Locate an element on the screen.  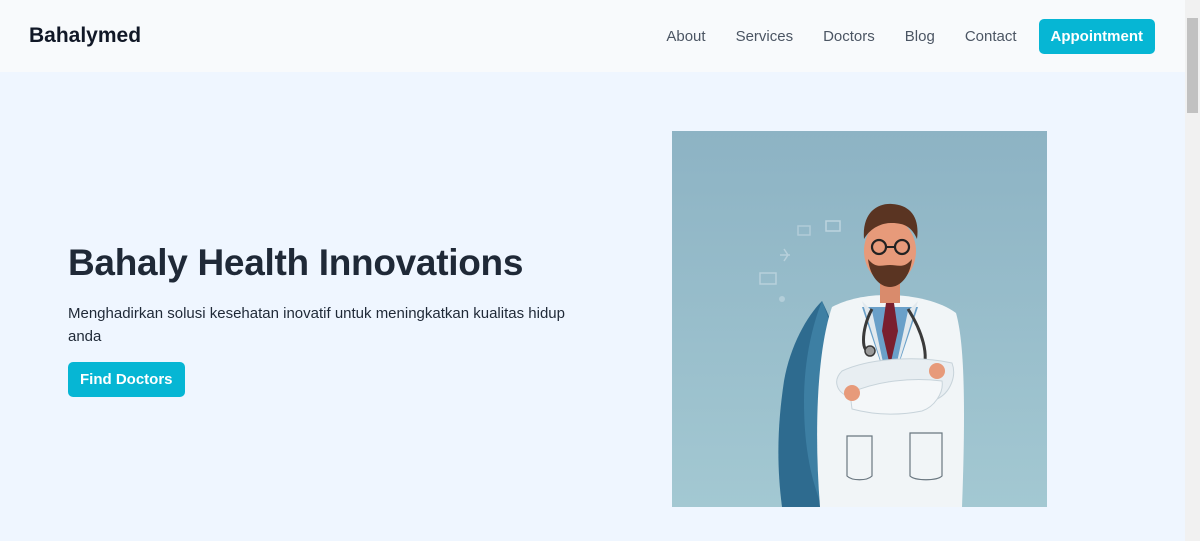
scrollbar-thumb is located at coordinates (1192, 65).